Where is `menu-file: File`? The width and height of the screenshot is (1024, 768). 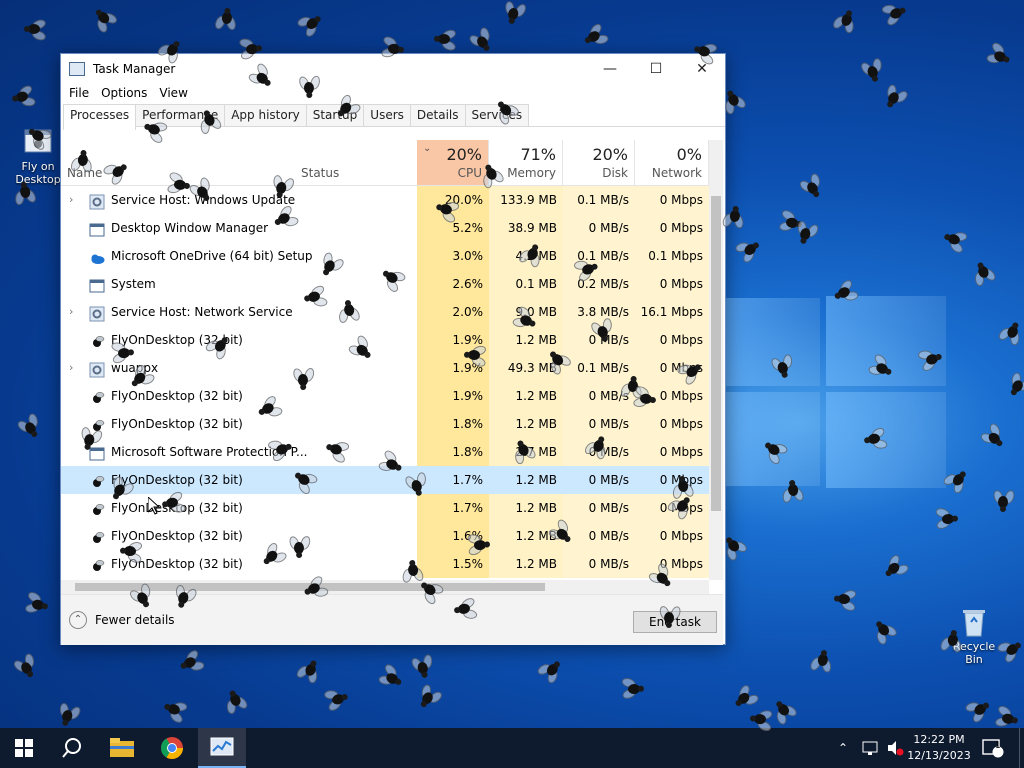 menu-file: File is located at coordinates (79, 94).